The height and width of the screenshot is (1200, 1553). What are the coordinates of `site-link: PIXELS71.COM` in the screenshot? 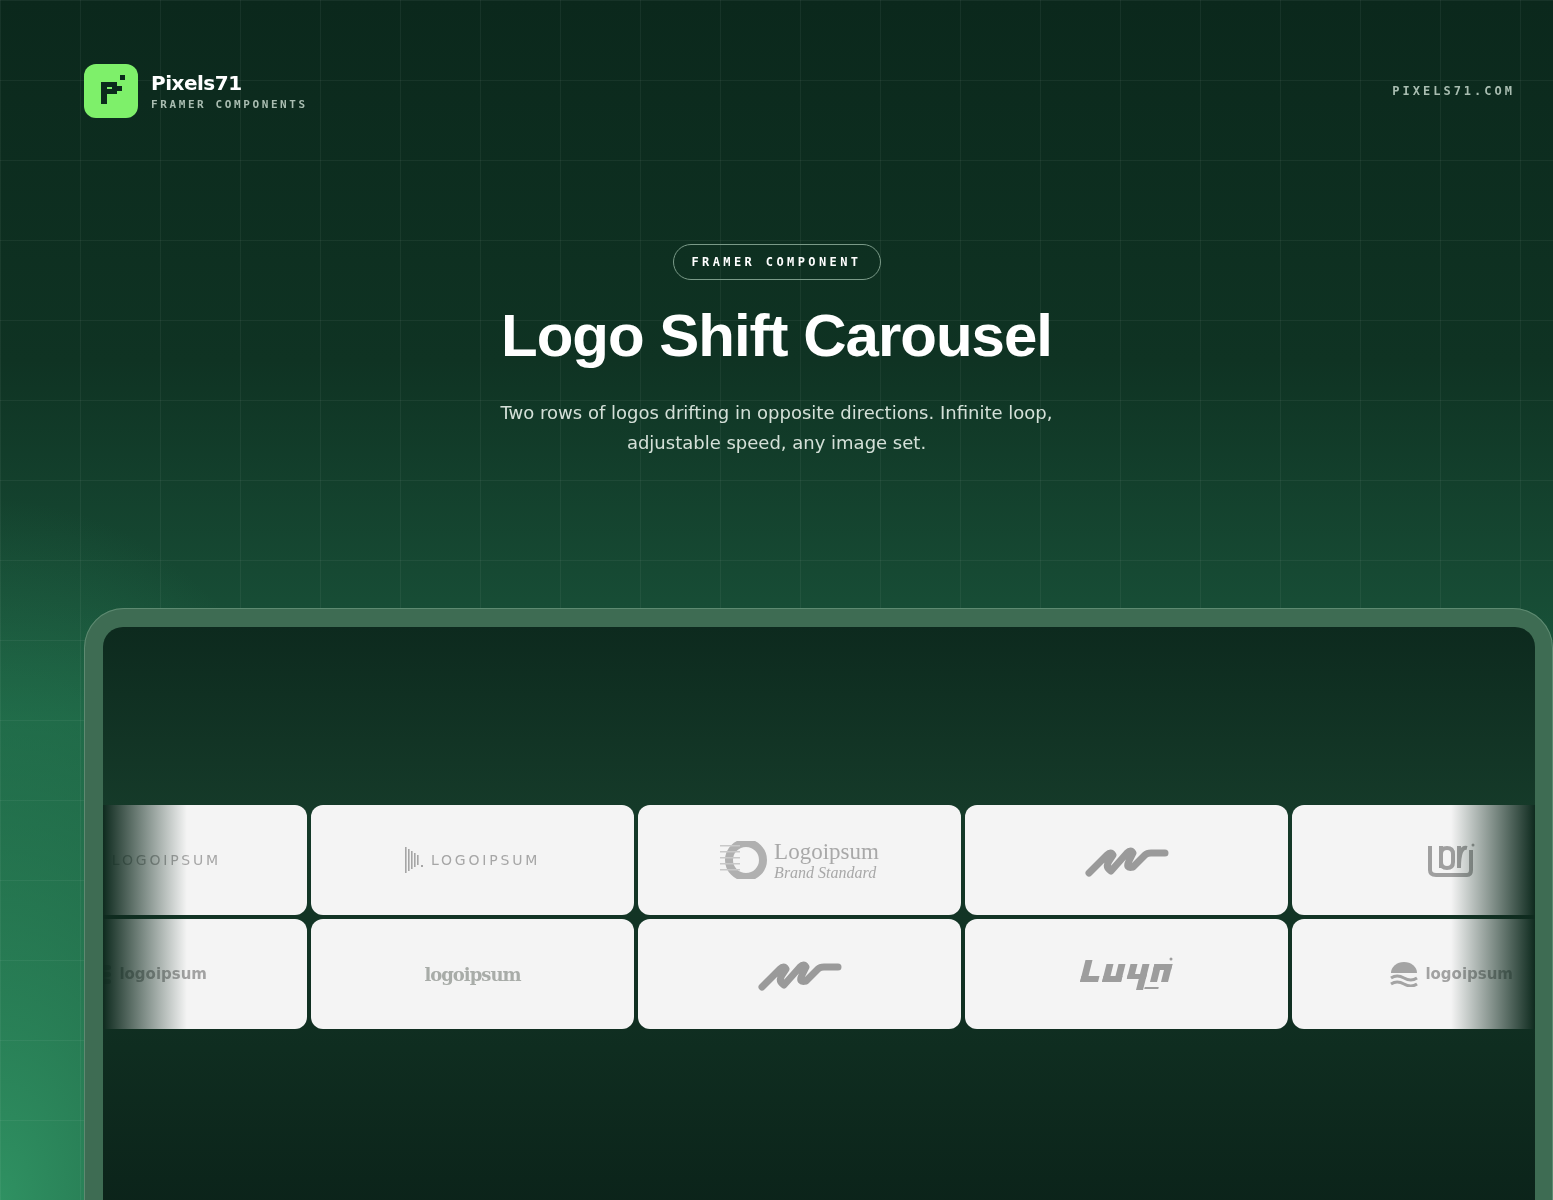 It's located at (1453, 91).